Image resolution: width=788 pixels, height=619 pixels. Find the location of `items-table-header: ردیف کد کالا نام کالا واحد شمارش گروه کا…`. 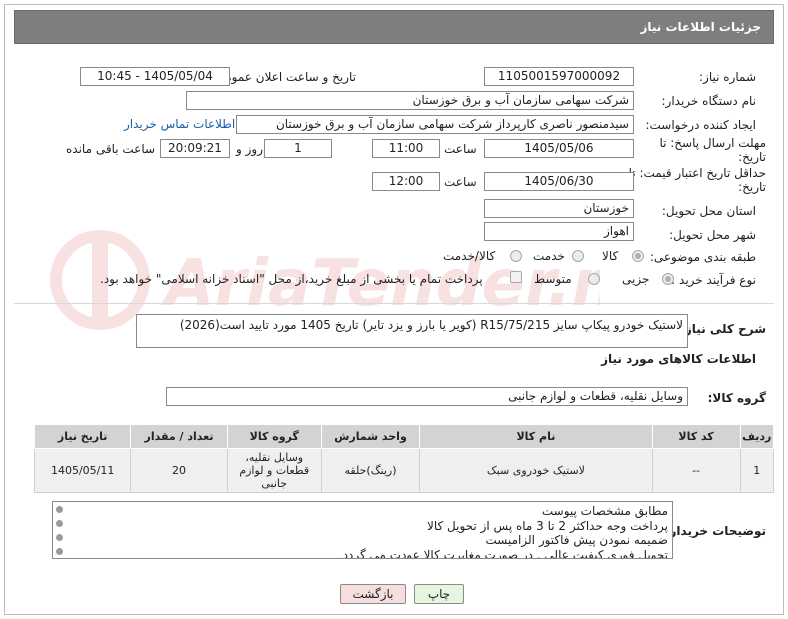

items-table-header: ردیف کد کالا نام کالا واحد شمارش گروه کا… is located at coordinates (404, 436).